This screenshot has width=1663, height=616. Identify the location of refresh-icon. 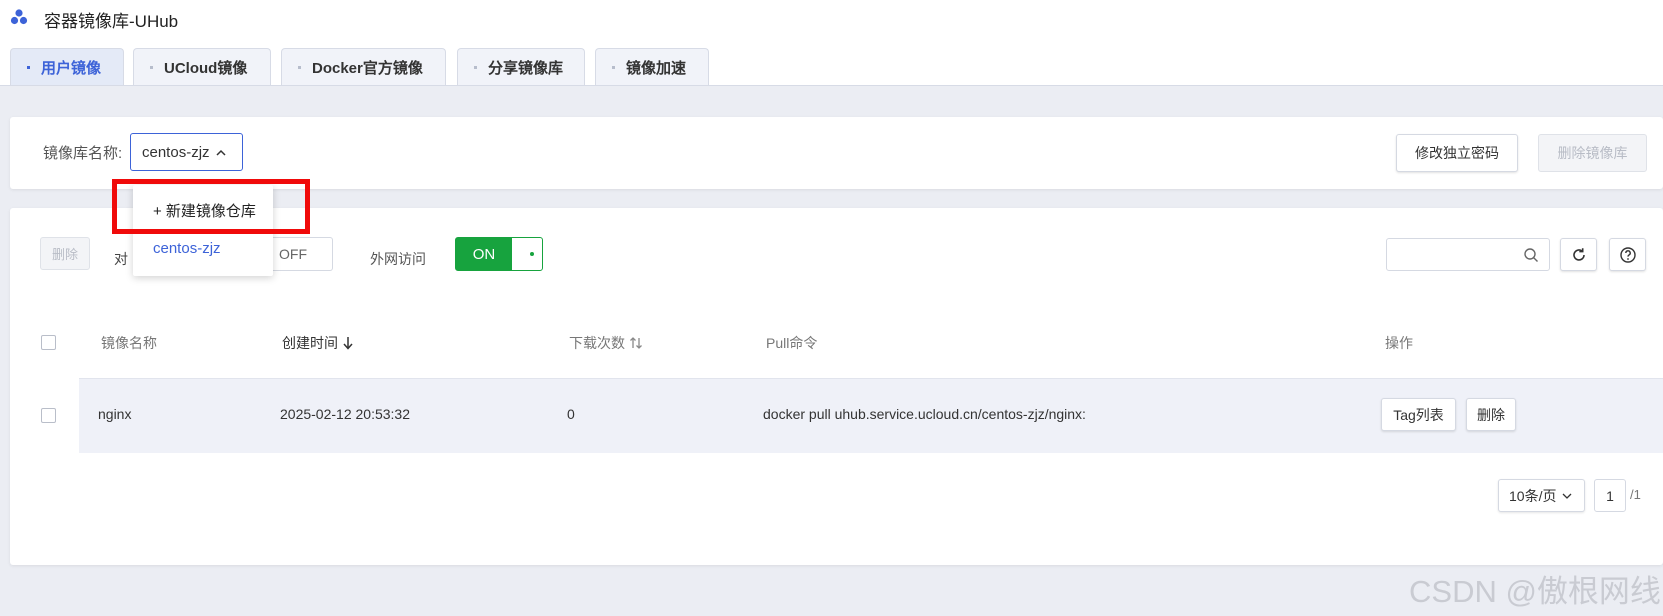
(1578, 254).